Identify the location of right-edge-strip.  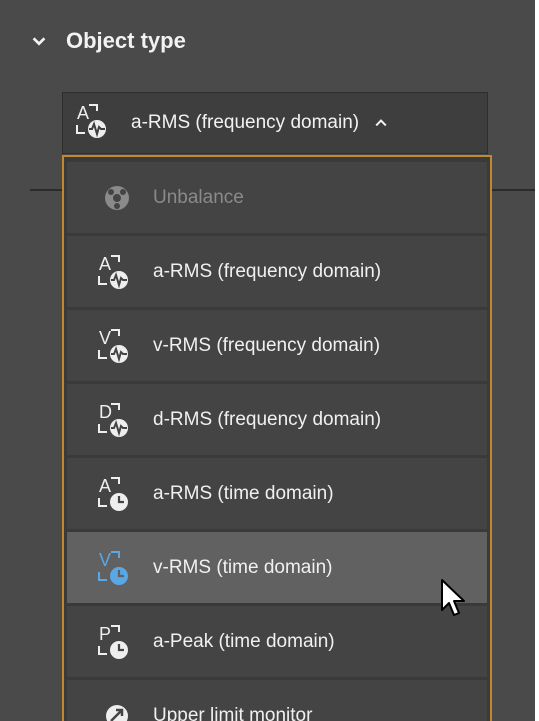
(537, 360).